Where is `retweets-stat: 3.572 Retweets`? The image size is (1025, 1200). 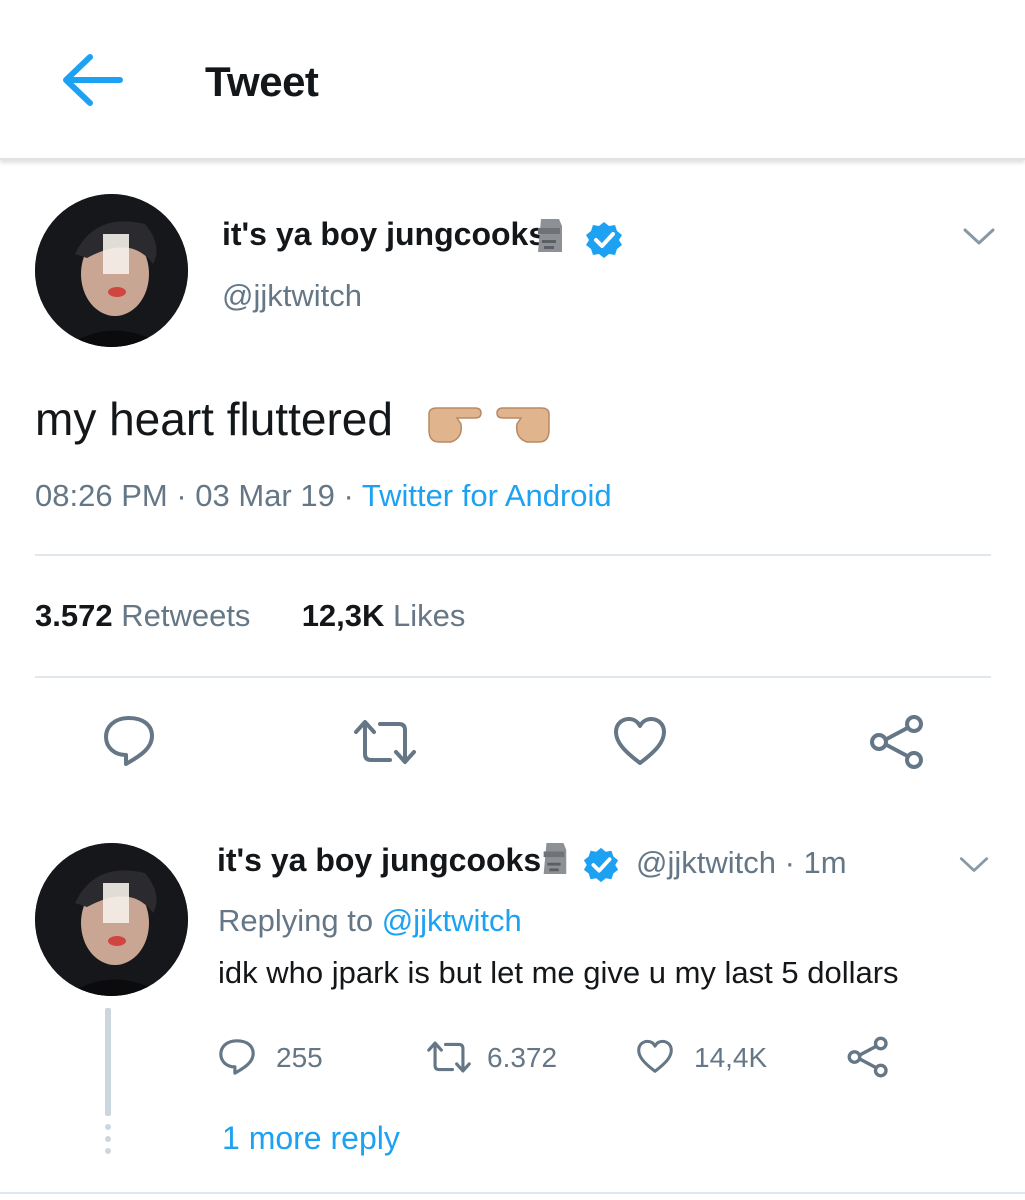
retweets-stat: 3.572 Retweets is located at coordinates (142, 615).